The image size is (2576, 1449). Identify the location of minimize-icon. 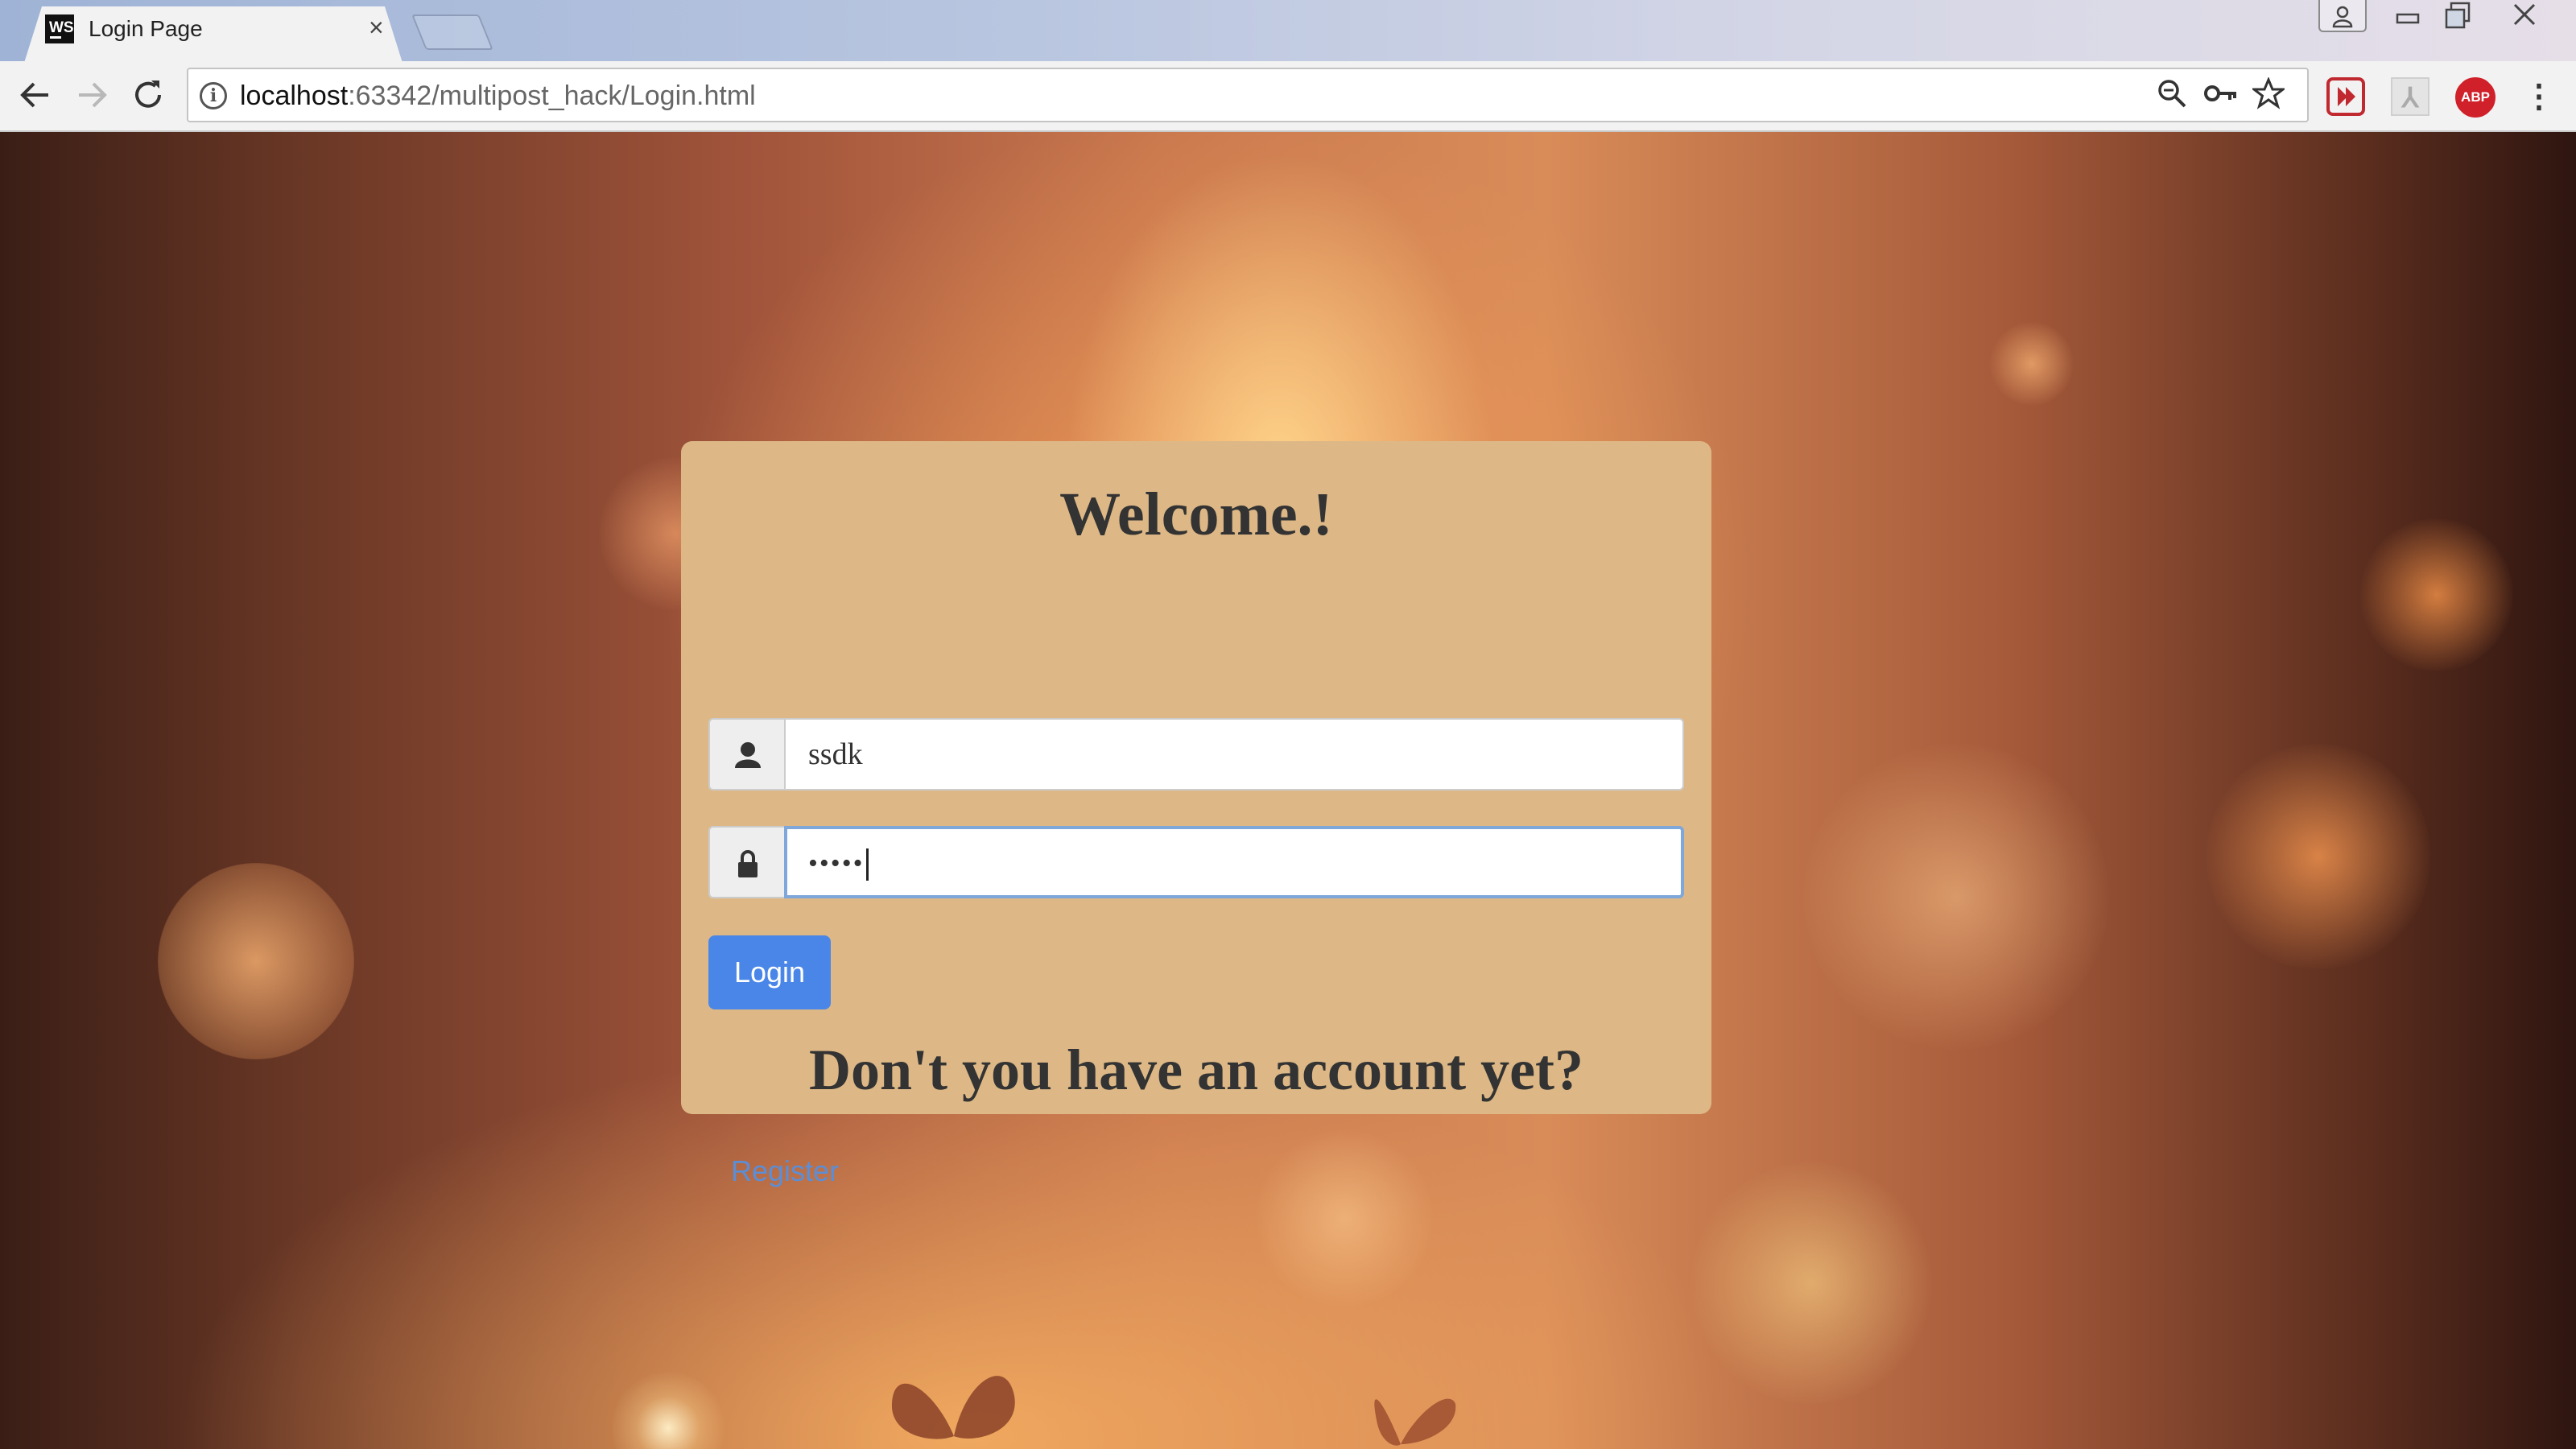
(2408, 16).